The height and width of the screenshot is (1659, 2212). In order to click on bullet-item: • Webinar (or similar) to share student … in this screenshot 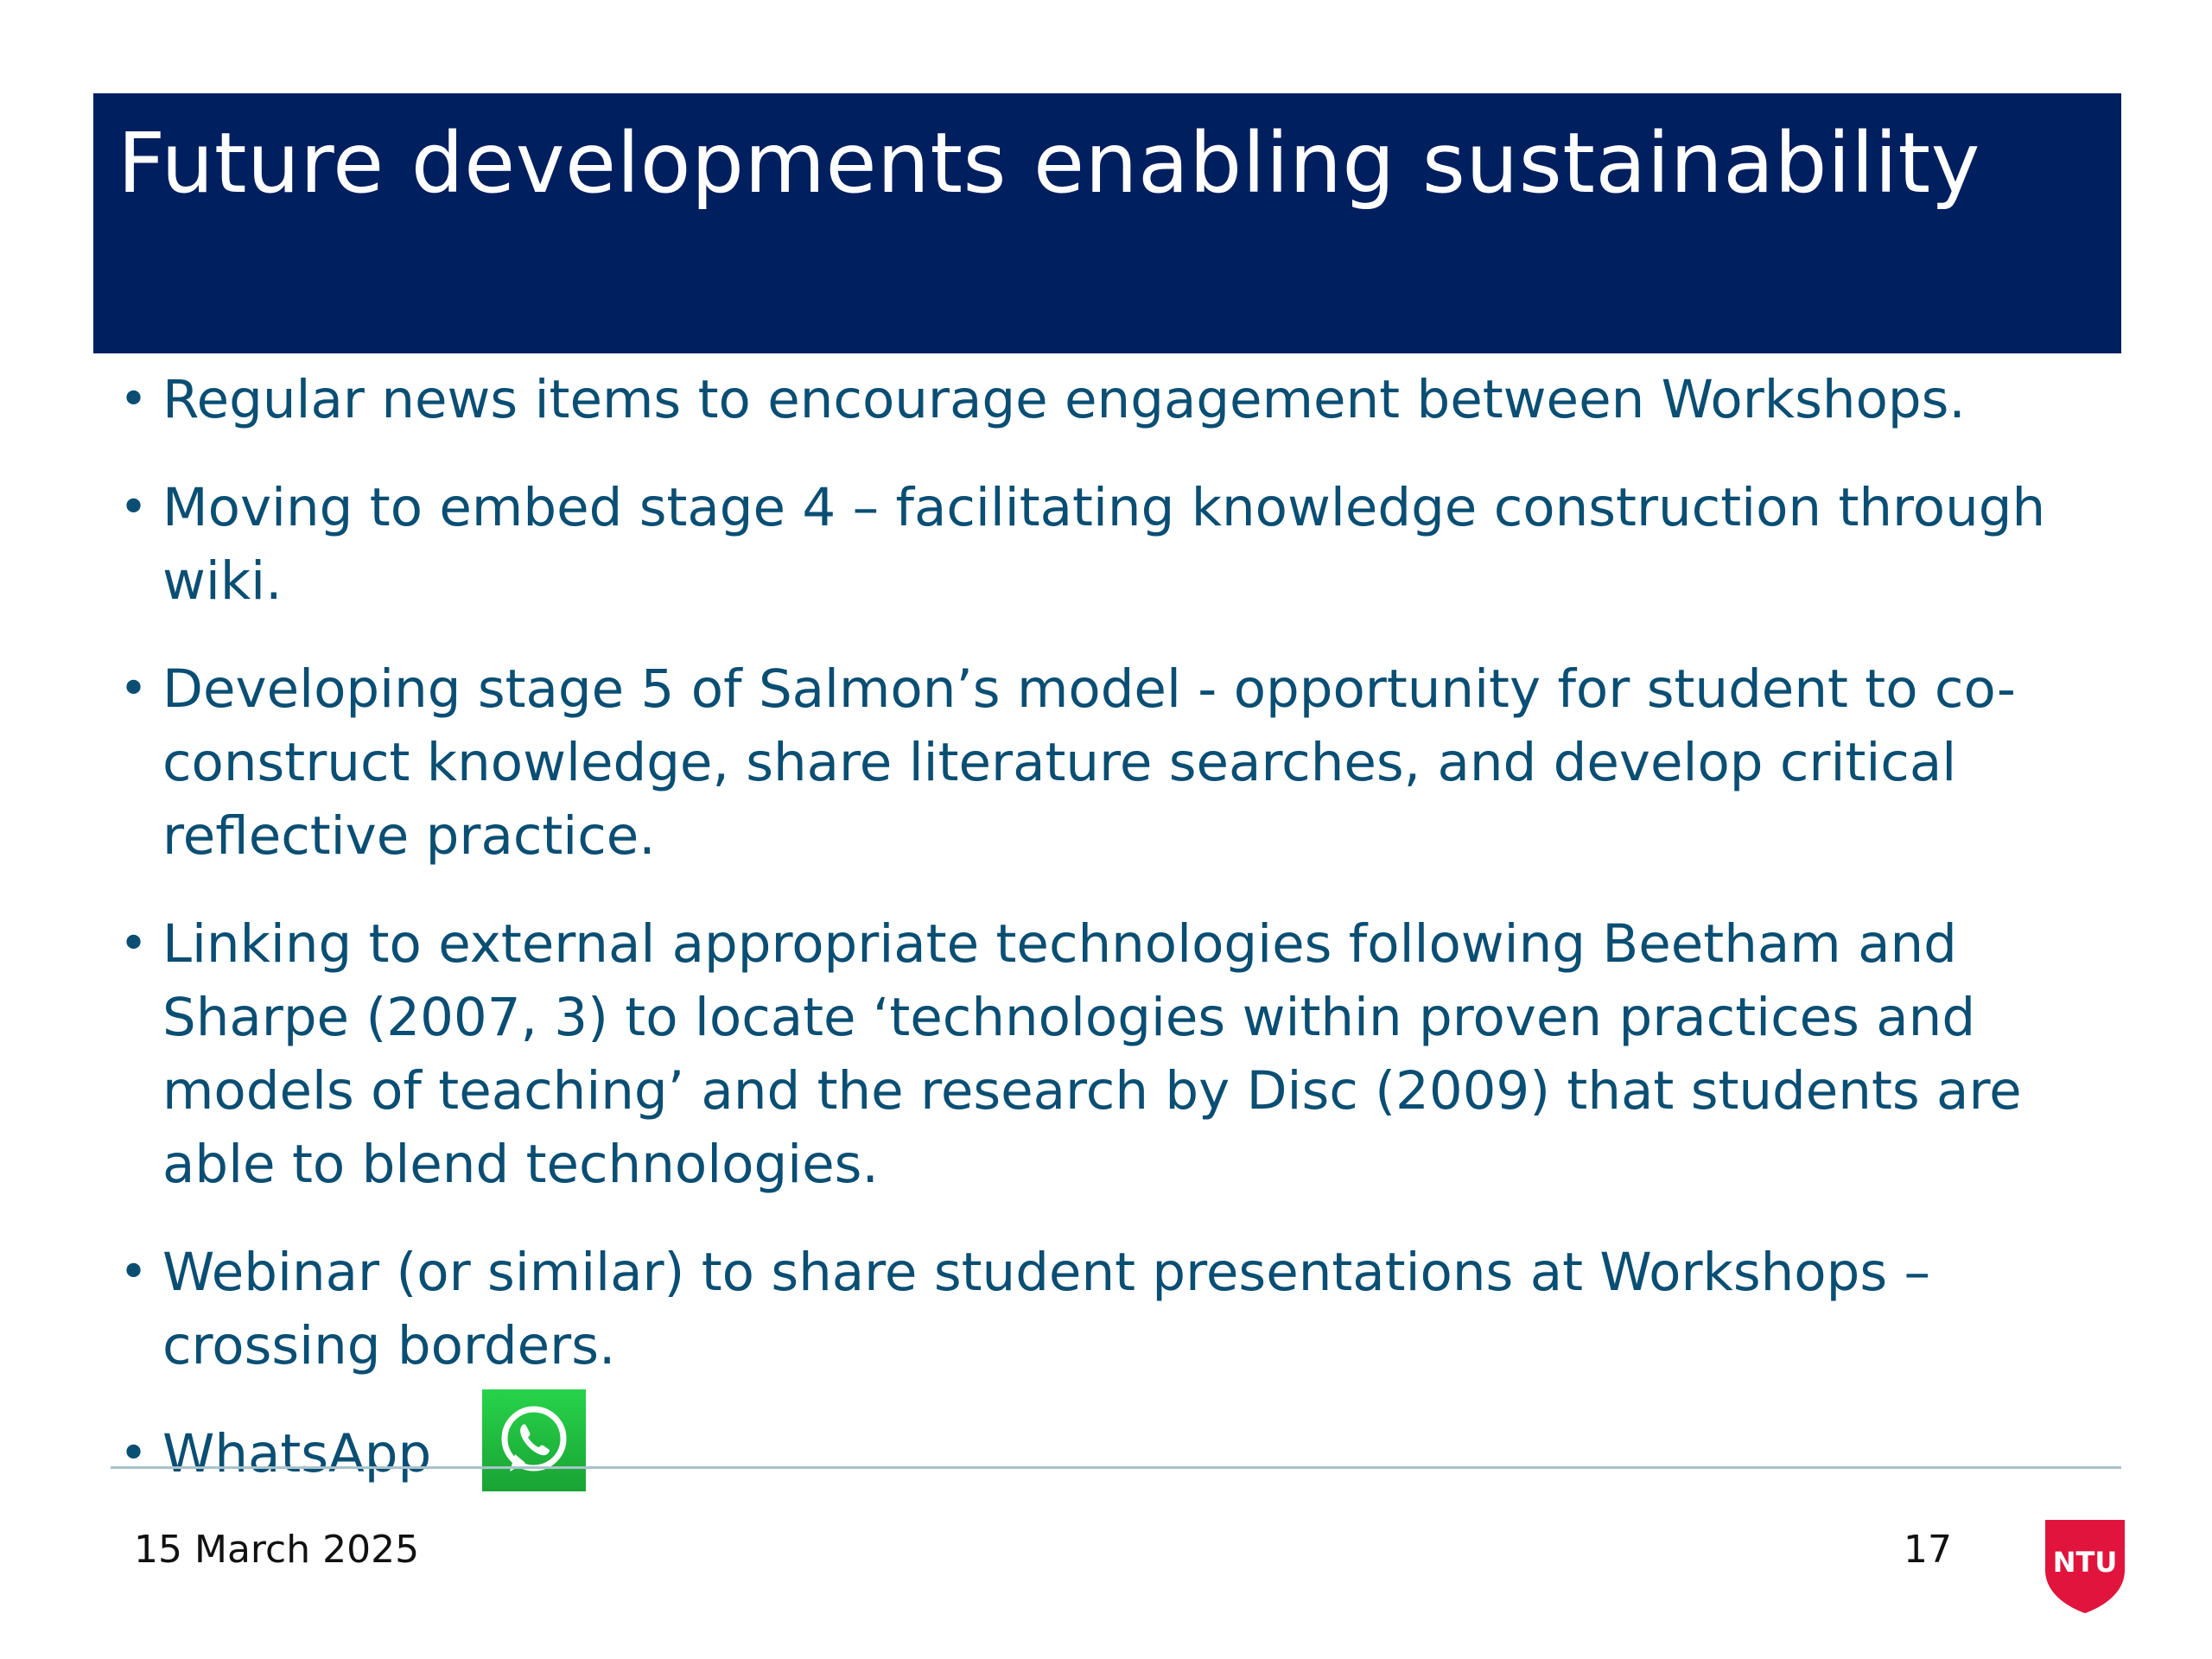, I will do `click(1121, 1309)`.